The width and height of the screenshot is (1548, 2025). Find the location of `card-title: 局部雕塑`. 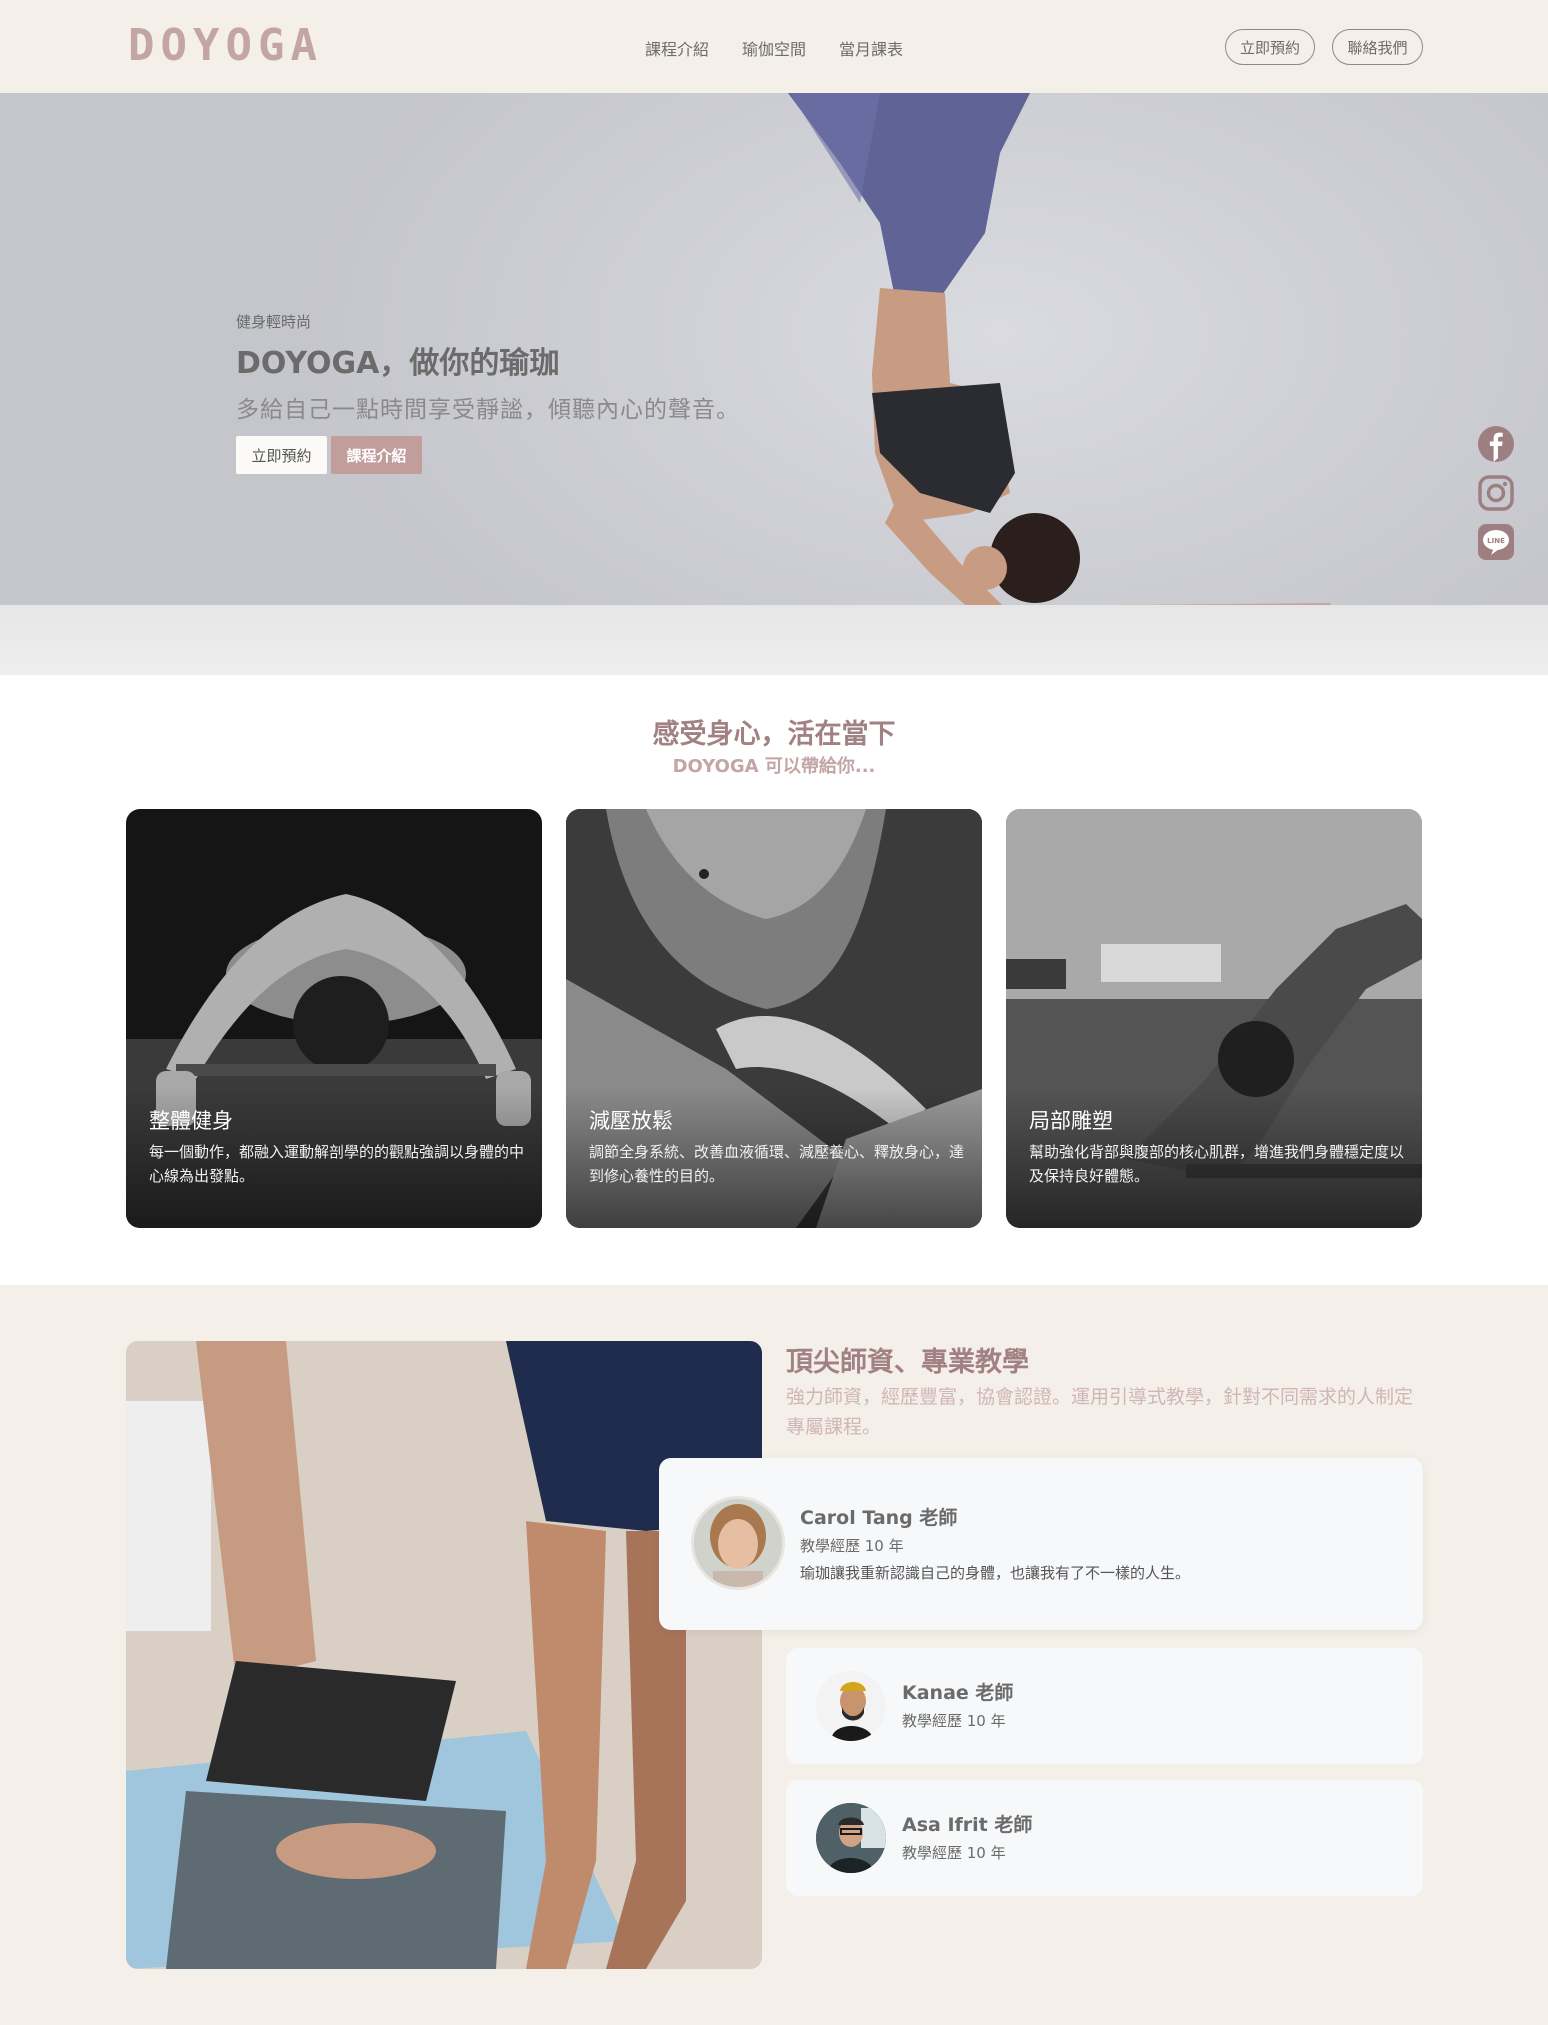

card-title: 局部雕塑 is located at coordinates (1071, 1121).